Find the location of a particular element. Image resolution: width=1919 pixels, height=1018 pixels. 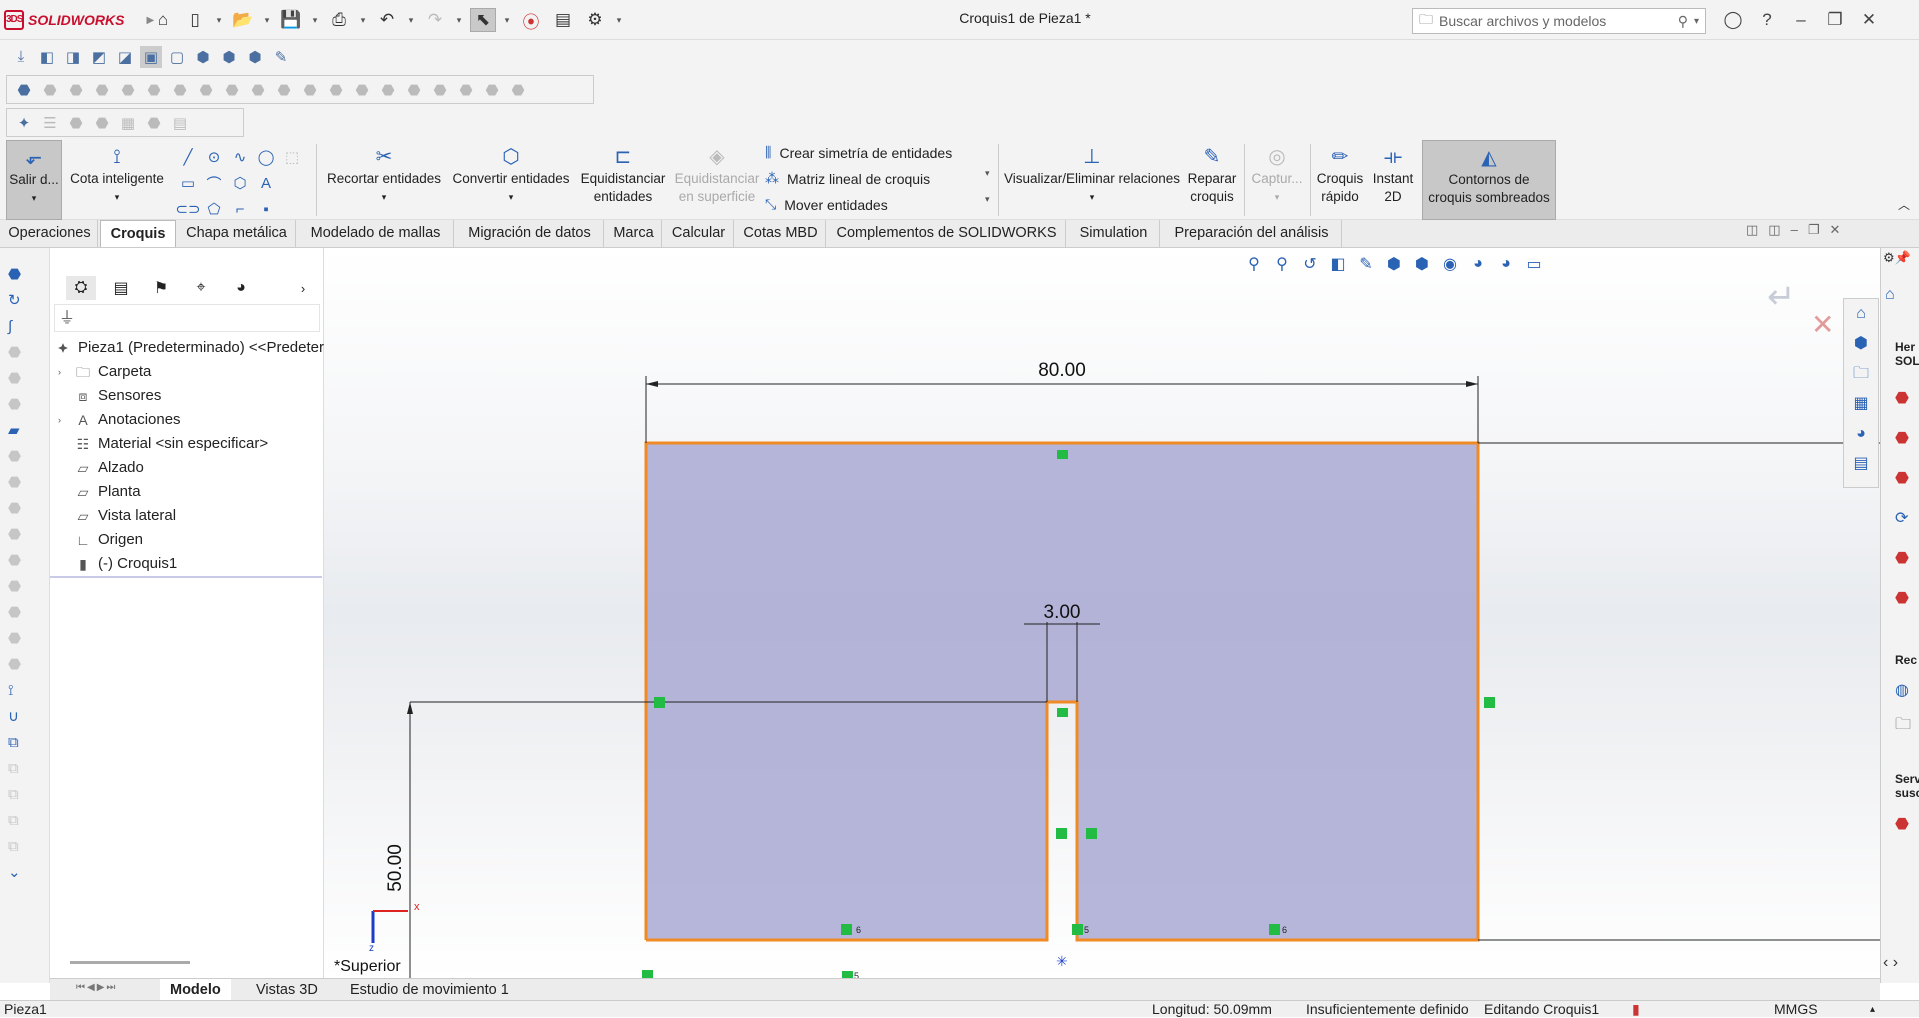

folder-open-icon: 🗀 is located at coordinates (1903, 726).